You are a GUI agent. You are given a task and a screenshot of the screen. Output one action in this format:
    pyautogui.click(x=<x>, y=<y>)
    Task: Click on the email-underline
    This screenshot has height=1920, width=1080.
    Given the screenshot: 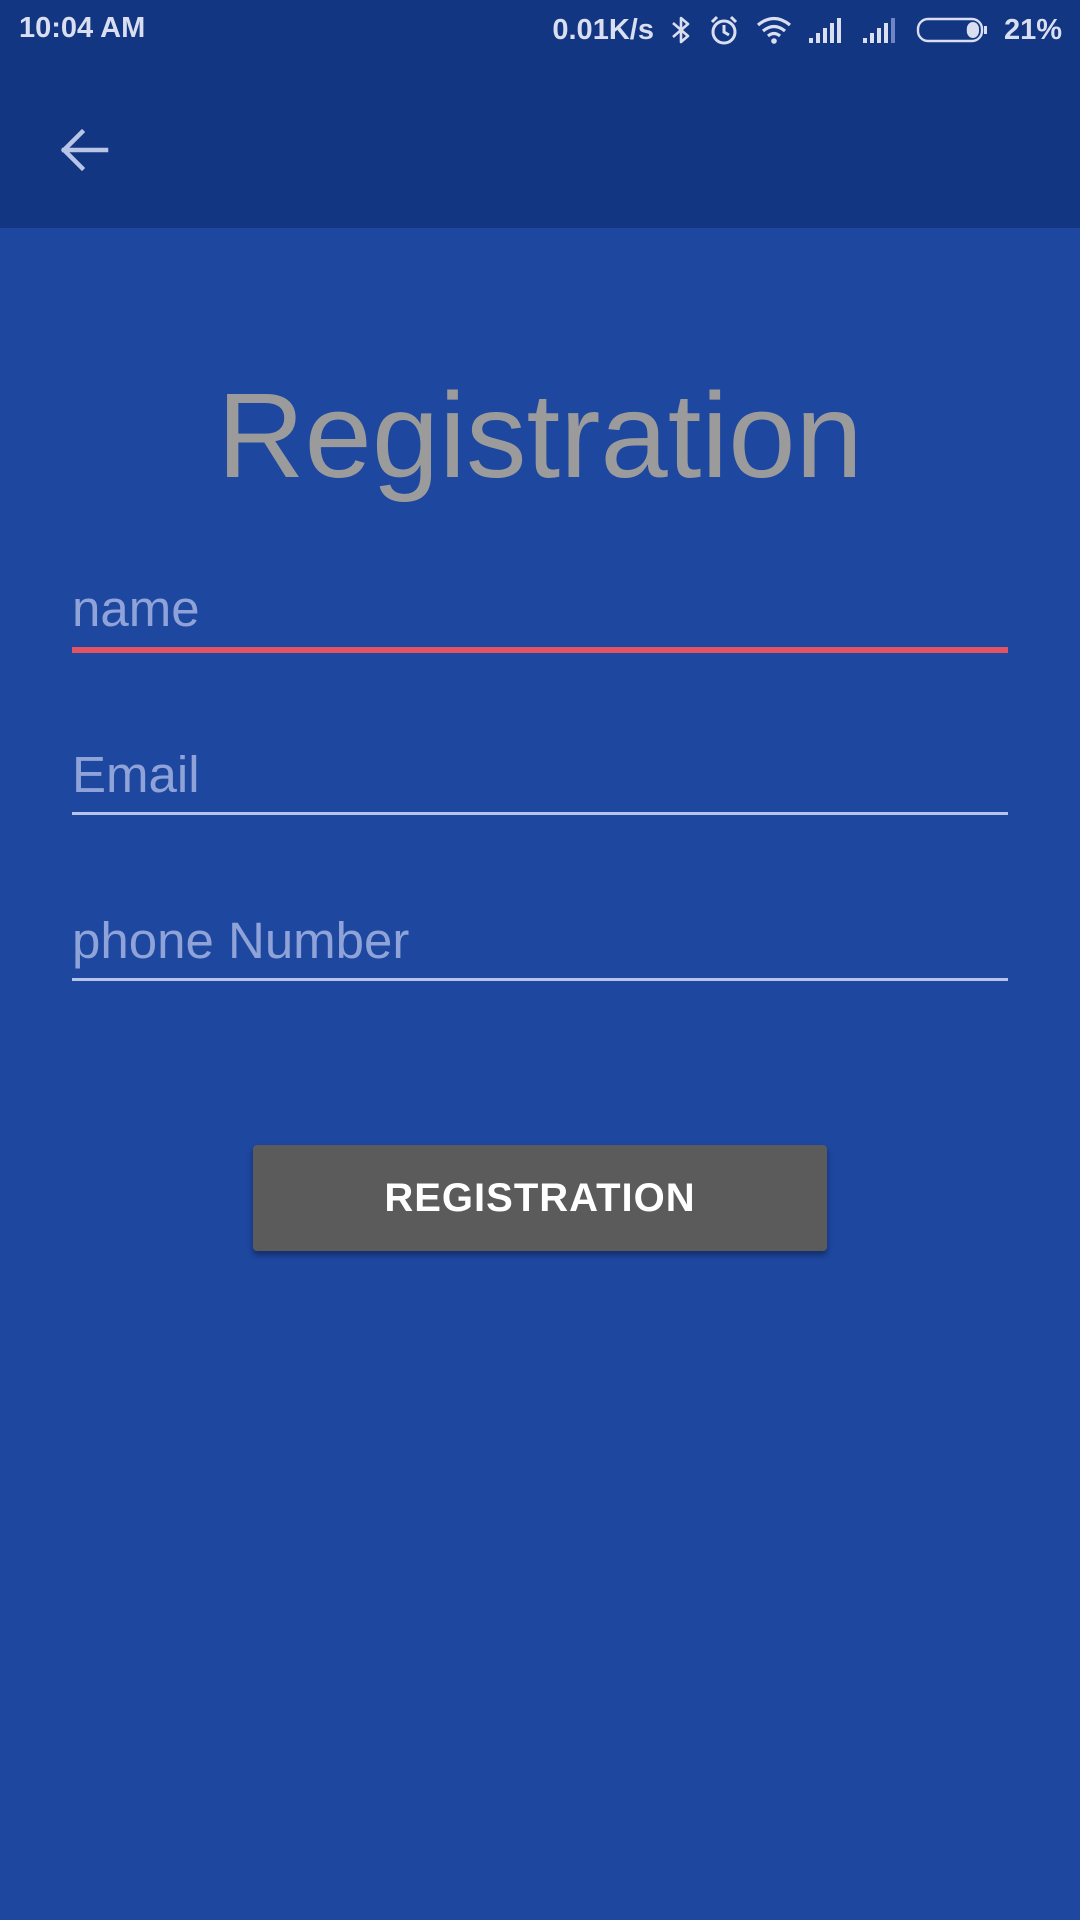 What is the action you would take?
    pyautogui.click(x=540, y=813)
    